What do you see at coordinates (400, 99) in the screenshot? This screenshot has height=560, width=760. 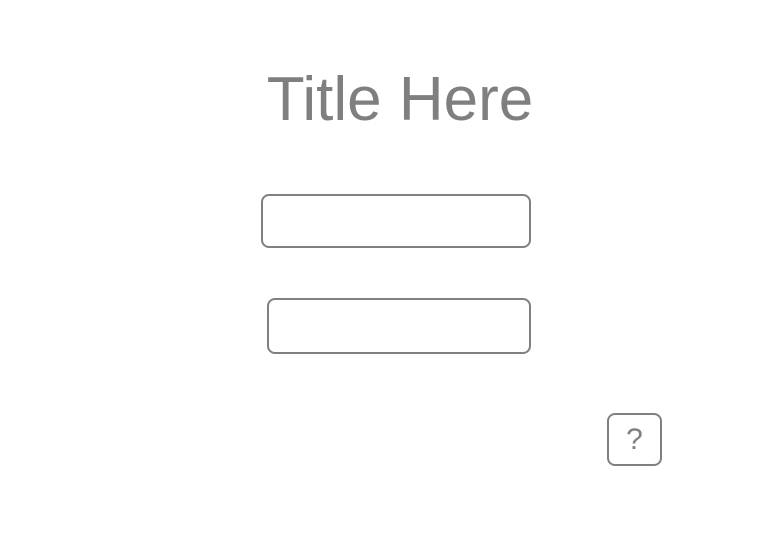 I see `page-title: Title Here` at bounding box center [400, 99].